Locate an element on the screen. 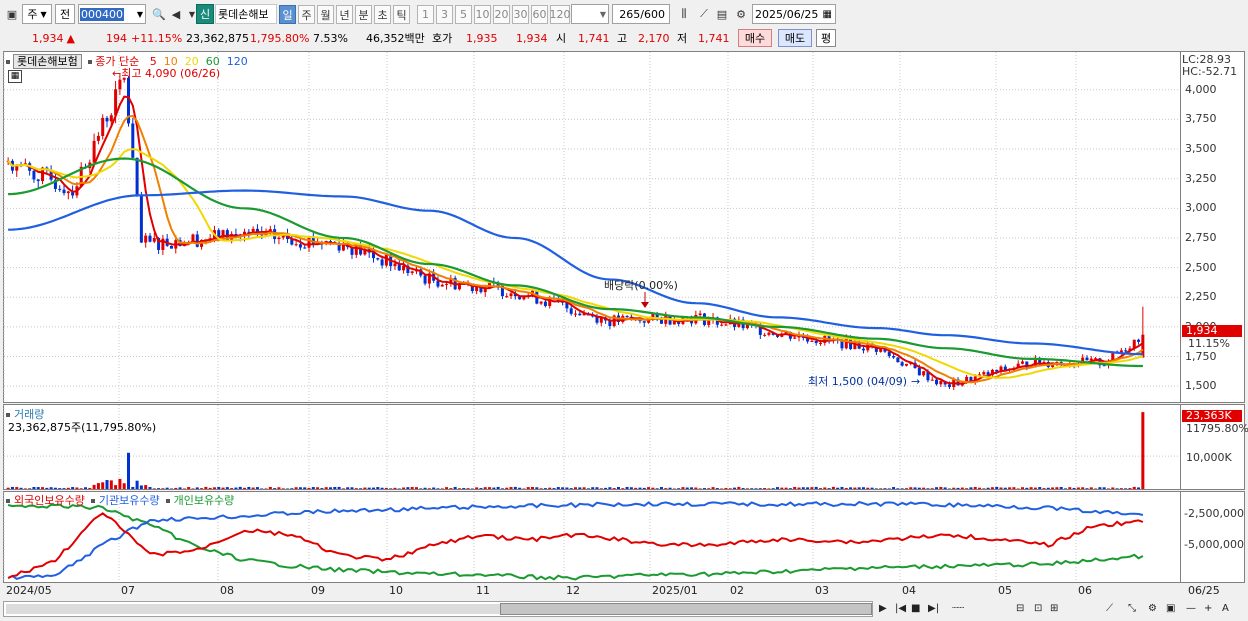 The width and height of the screenshot is (1248, 621). holdings-legend-0: 외국인보유수량 is located at coordinates (49, 500).